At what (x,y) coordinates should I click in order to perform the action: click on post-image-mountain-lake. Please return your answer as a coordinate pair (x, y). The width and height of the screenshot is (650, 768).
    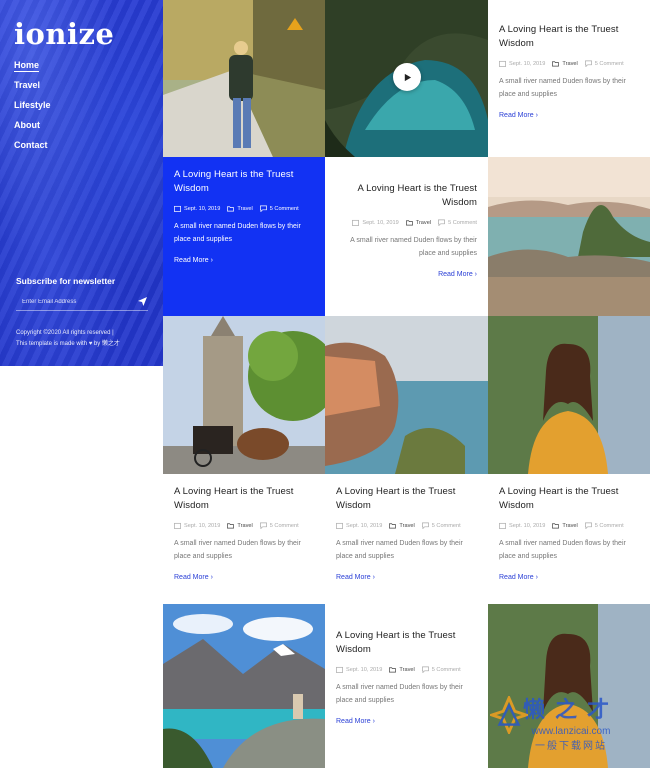
    Looking at the image, I should click on (244, 686).